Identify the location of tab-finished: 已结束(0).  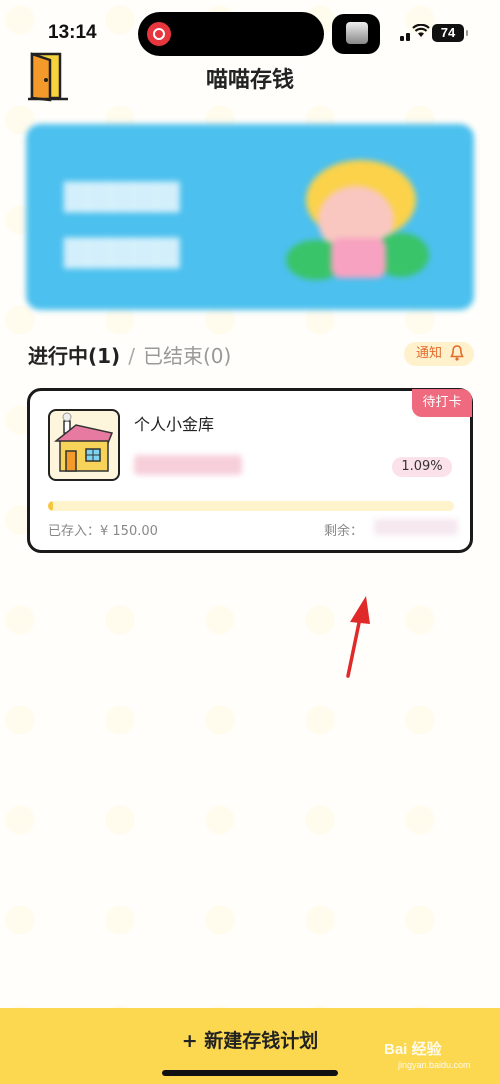
(187, 356).